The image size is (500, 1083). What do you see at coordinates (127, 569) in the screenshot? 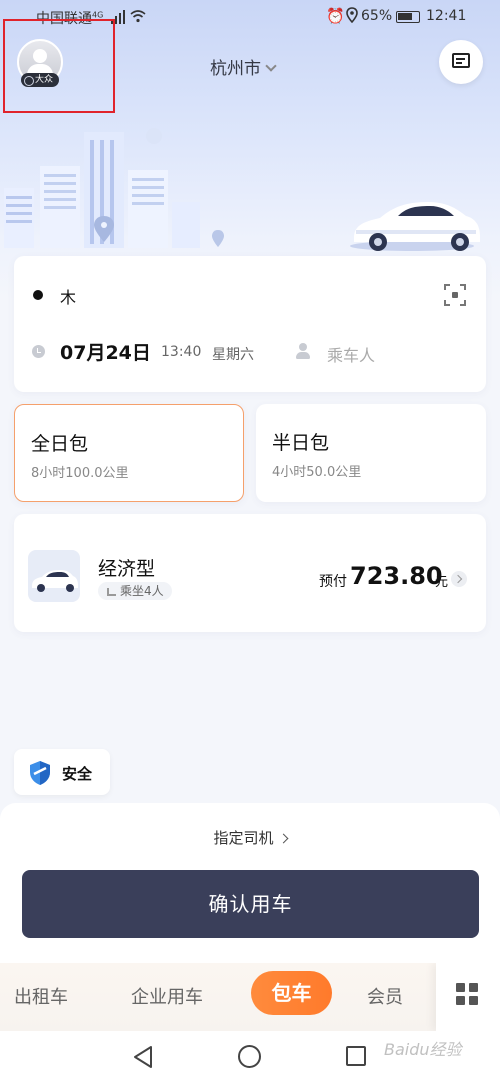
I see `car-type-name: 经济型` at bounding box center [127, 569].